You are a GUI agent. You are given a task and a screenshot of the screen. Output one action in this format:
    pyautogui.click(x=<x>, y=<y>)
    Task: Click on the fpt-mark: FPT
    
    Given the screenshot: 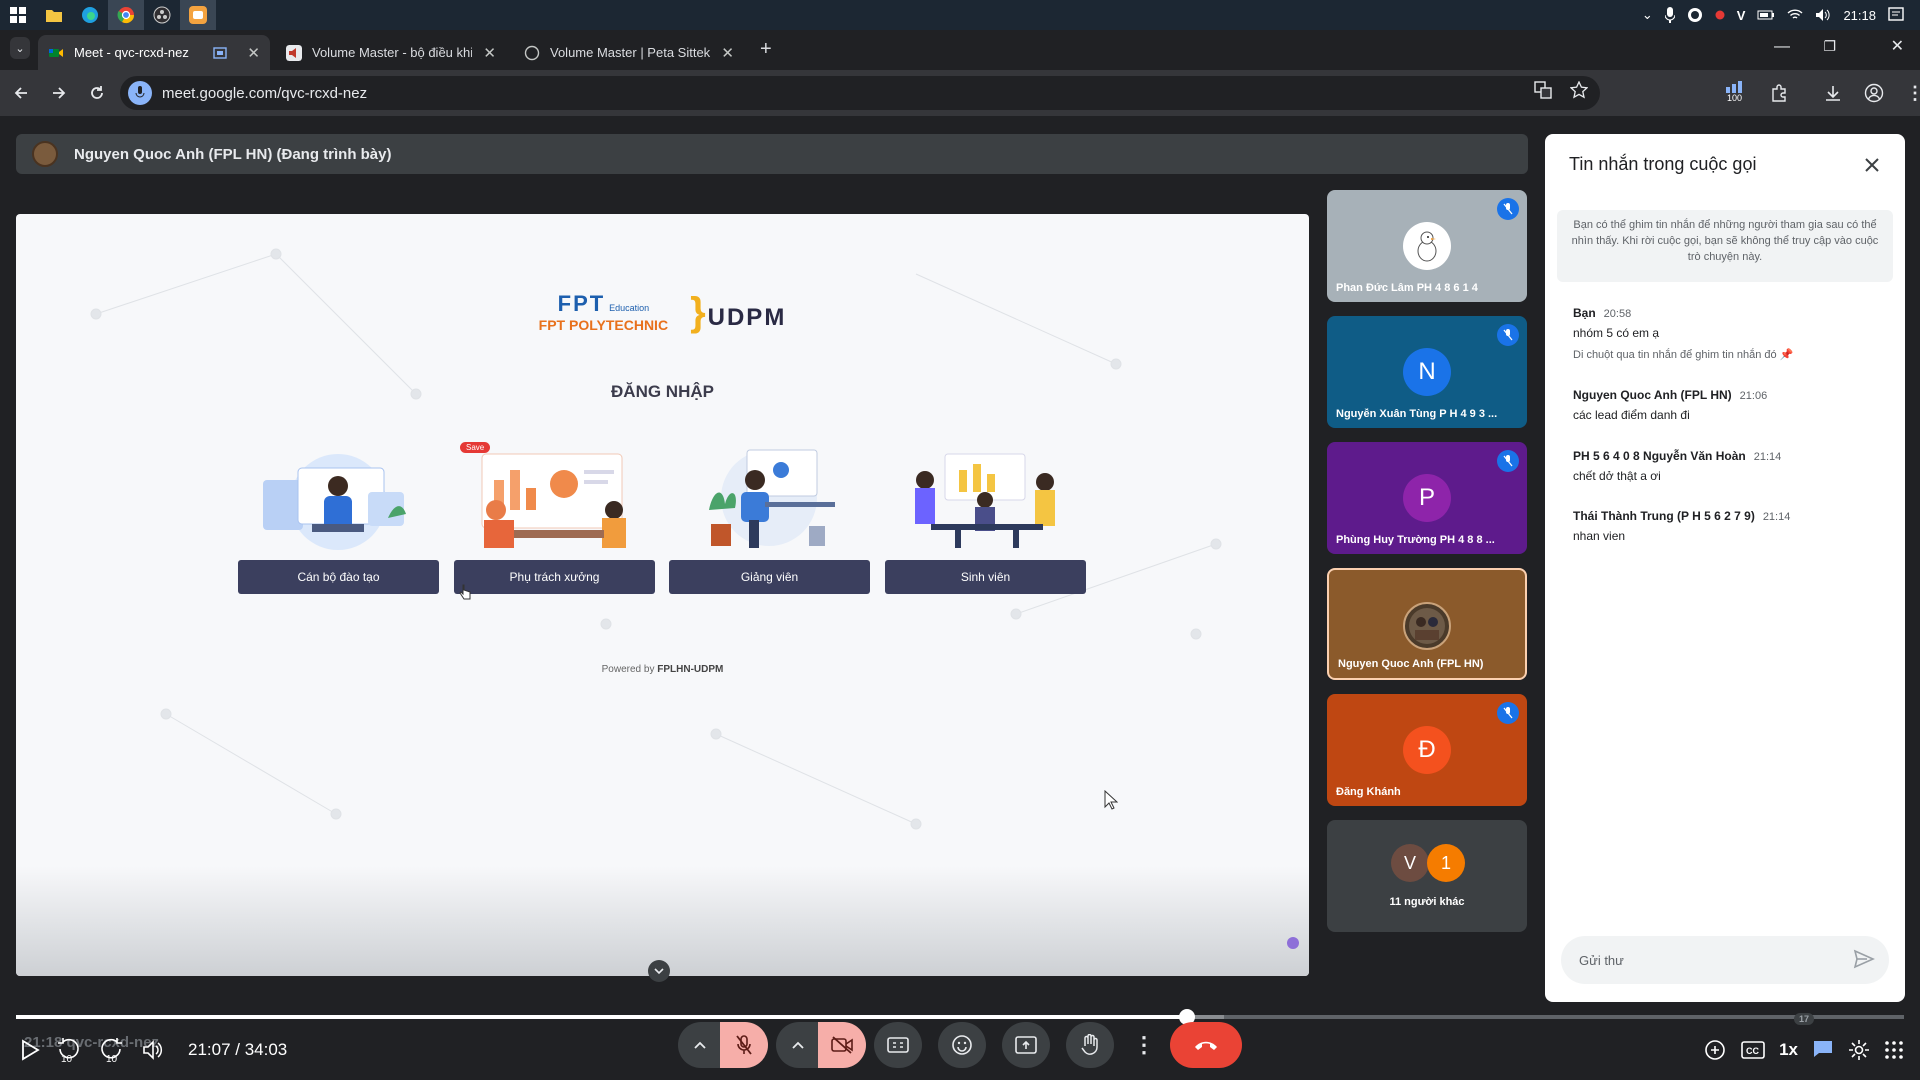 What is the action you would take?
    pyautogui.click(x=581, y=303)
    